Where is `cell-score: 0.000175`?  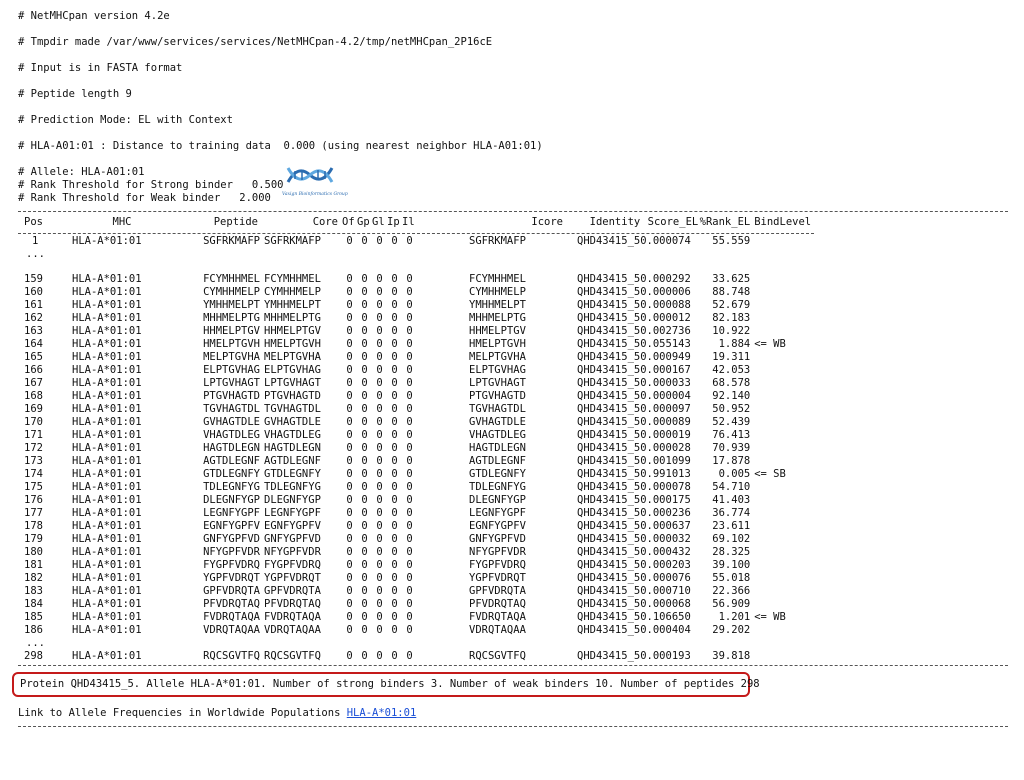 cell-score: 0.000175 is located at coordinates (665, 500).